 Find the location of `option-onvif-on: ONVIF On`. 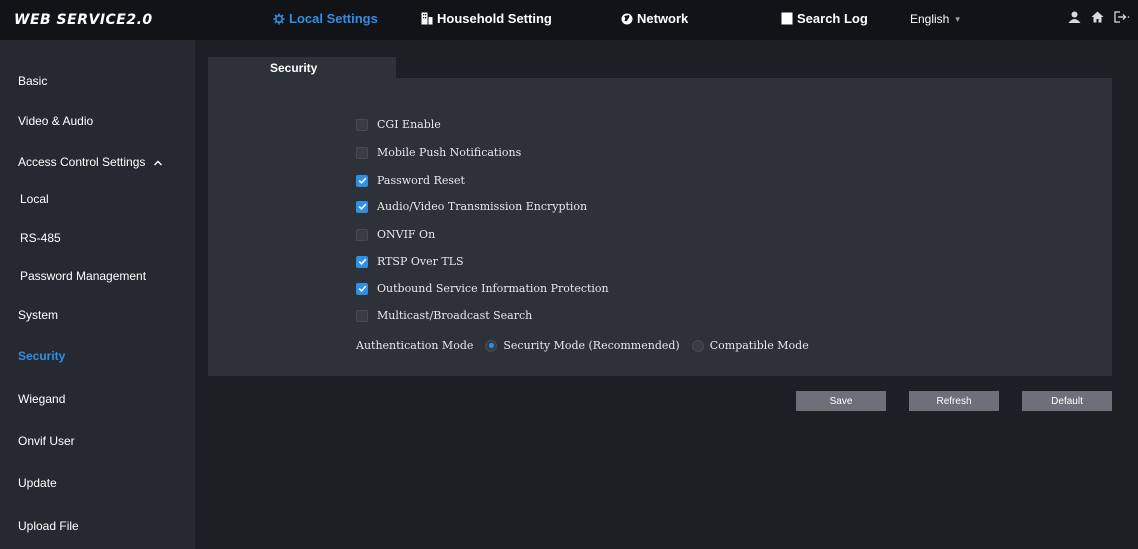

option-onvif-on: ONVIF On is located at coordinates (395, 234).